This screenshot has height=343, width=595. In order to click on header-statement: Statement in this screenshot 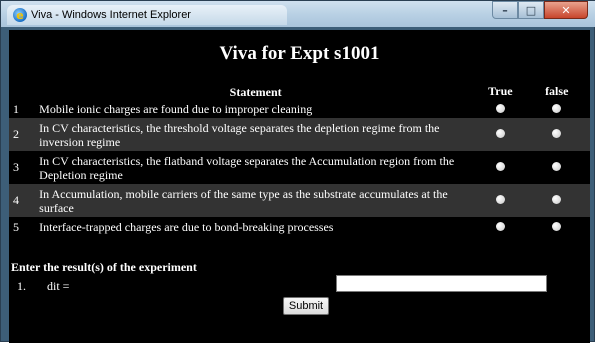, I will do `click(255, 91)`.